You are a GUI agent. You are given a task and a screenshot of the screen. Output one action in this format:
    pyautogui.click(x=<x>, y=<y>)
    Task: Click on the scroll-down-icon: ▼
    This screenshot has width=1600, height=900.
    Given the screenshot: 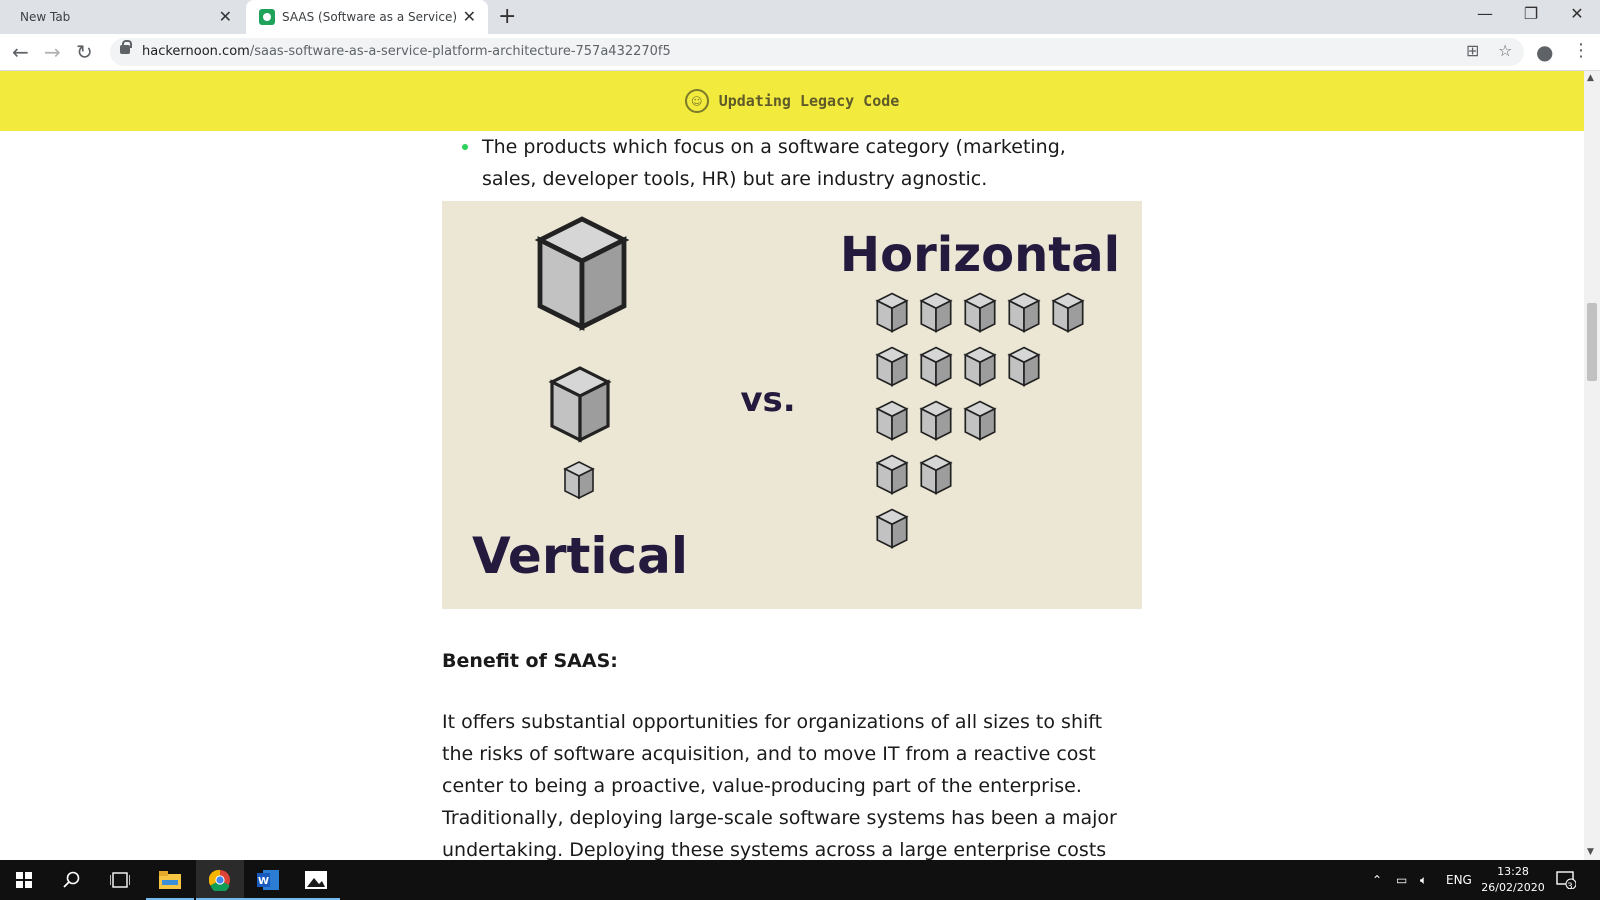 What is the action you would take?
    pyautogui.click(x=1590, y=852)
    